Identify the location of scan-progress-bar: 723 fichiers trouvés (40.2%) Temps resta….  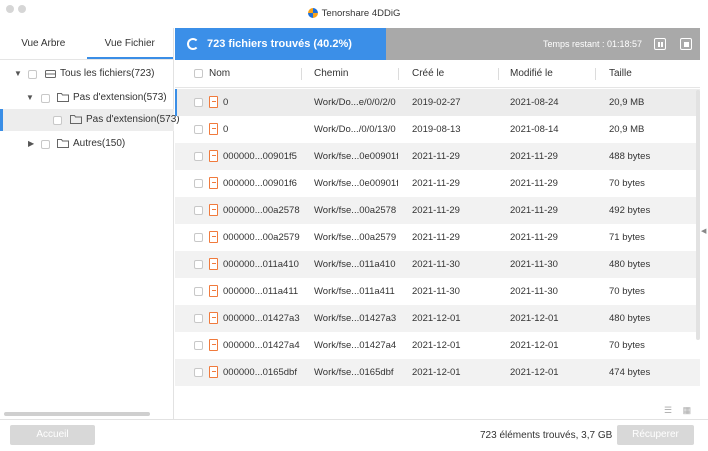
(437, 44).